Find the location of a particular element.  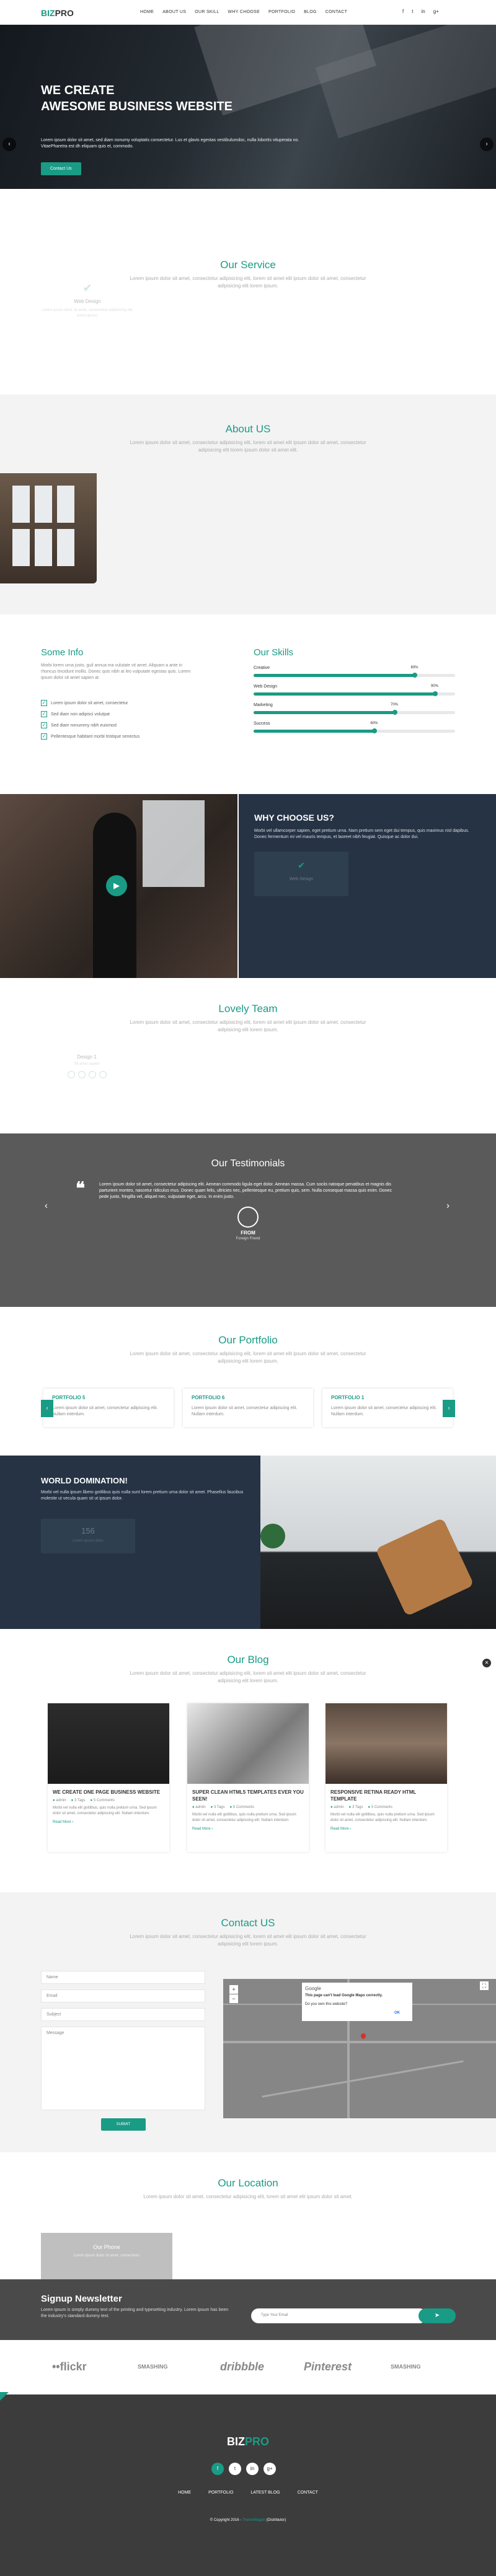

hero-next-arrow-icon: › is located at coordinates (487, 144).